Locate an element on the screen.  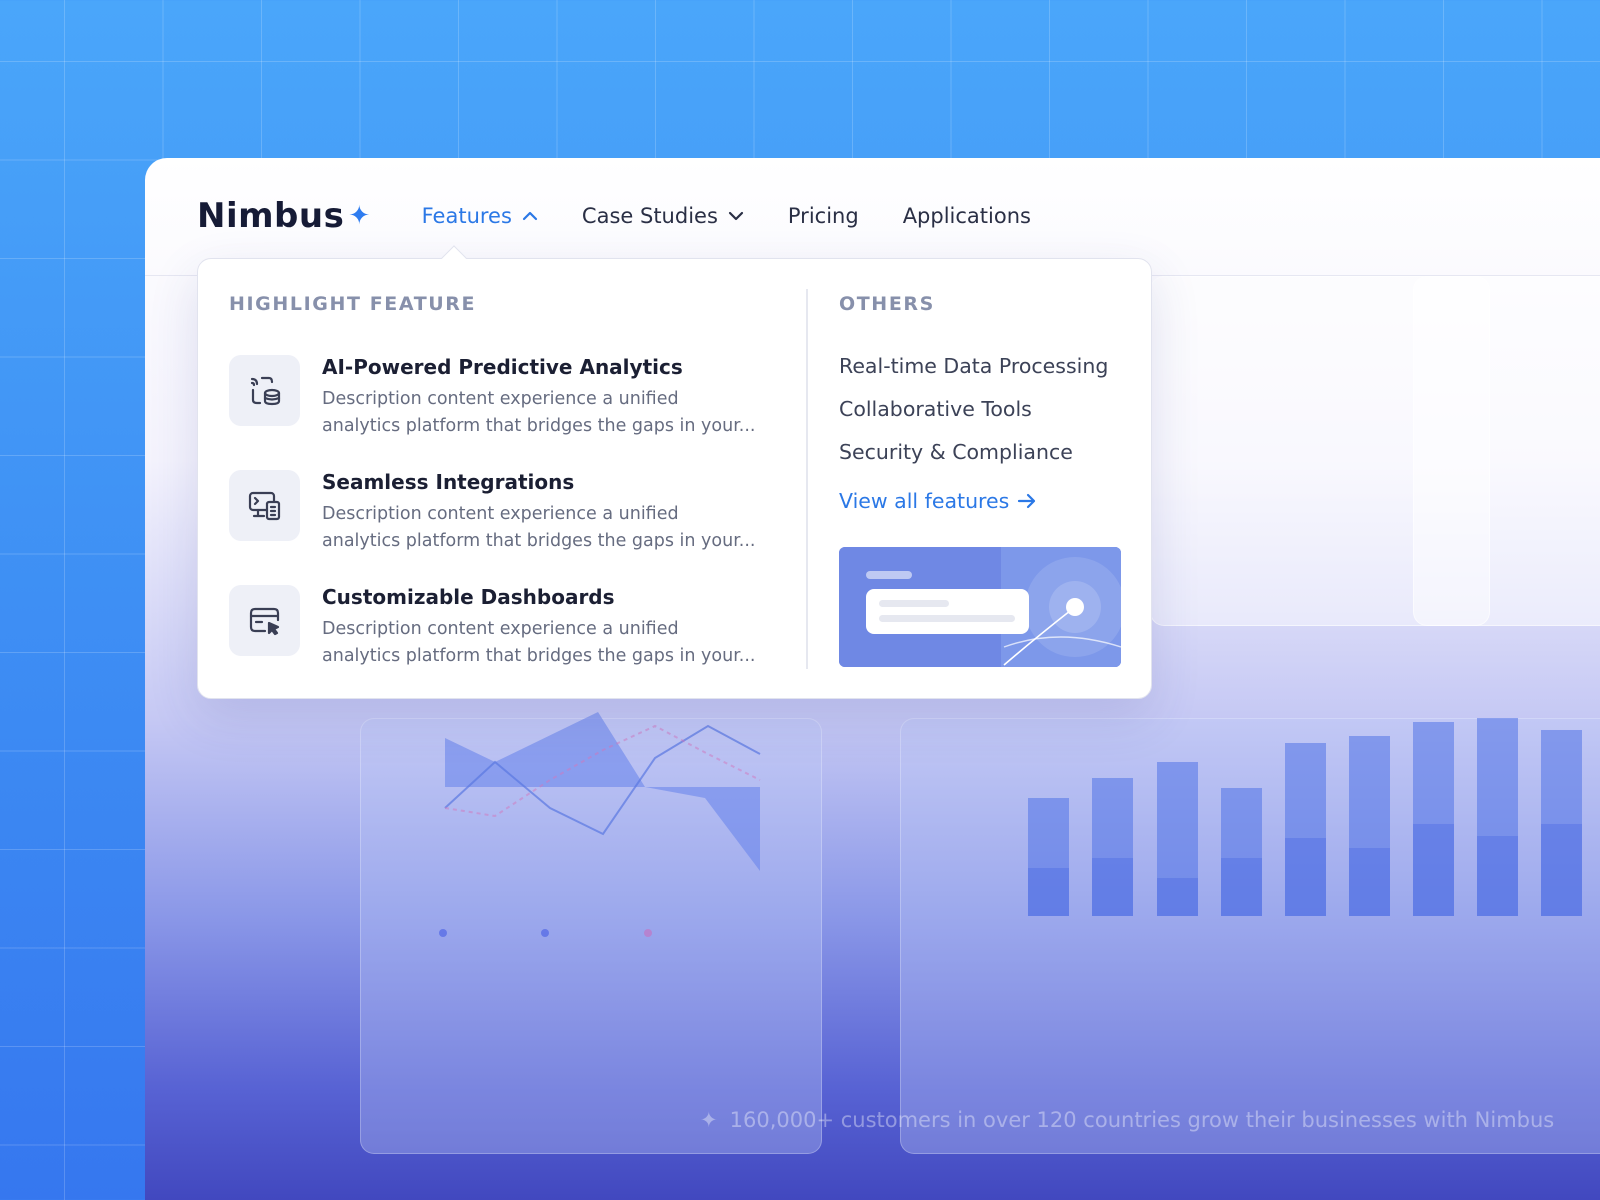
nav-item-pricing: Pricing is located at coordinates (823, 216).